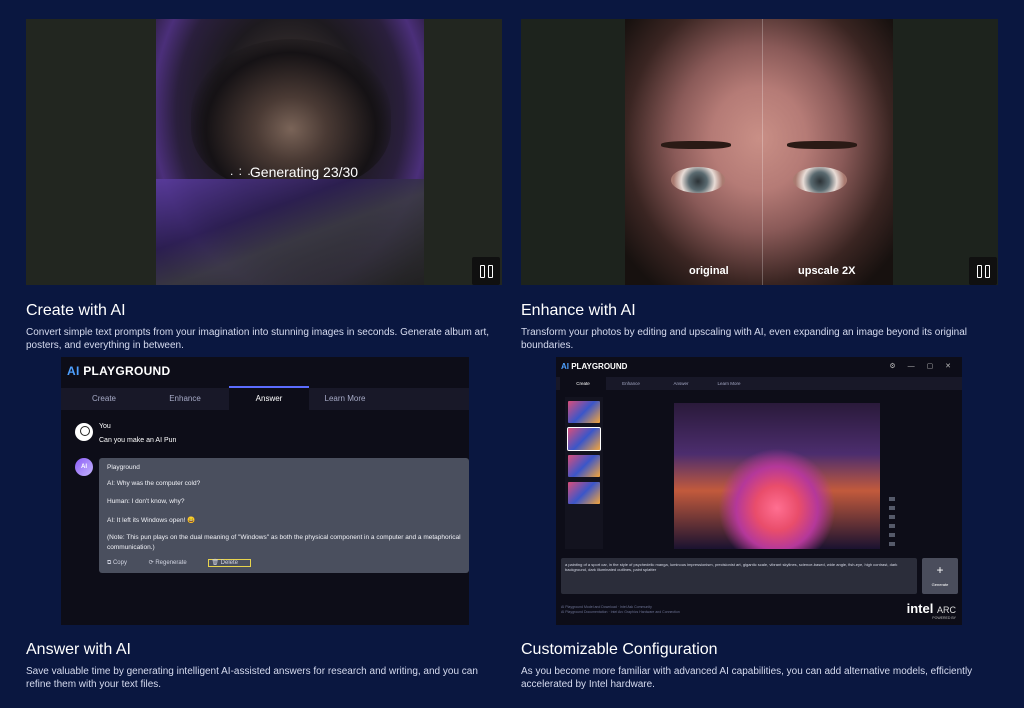 The height and width of the screenshot is (708, 1024). I want to click on copy-label: Copy, so click(119, 563).